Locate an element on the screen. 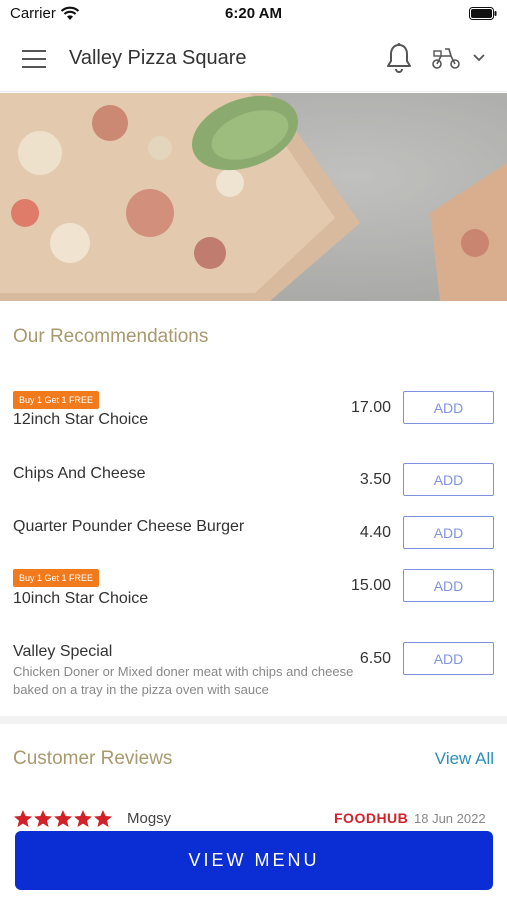  star-rating-icon is located at coordinates (63, 818).